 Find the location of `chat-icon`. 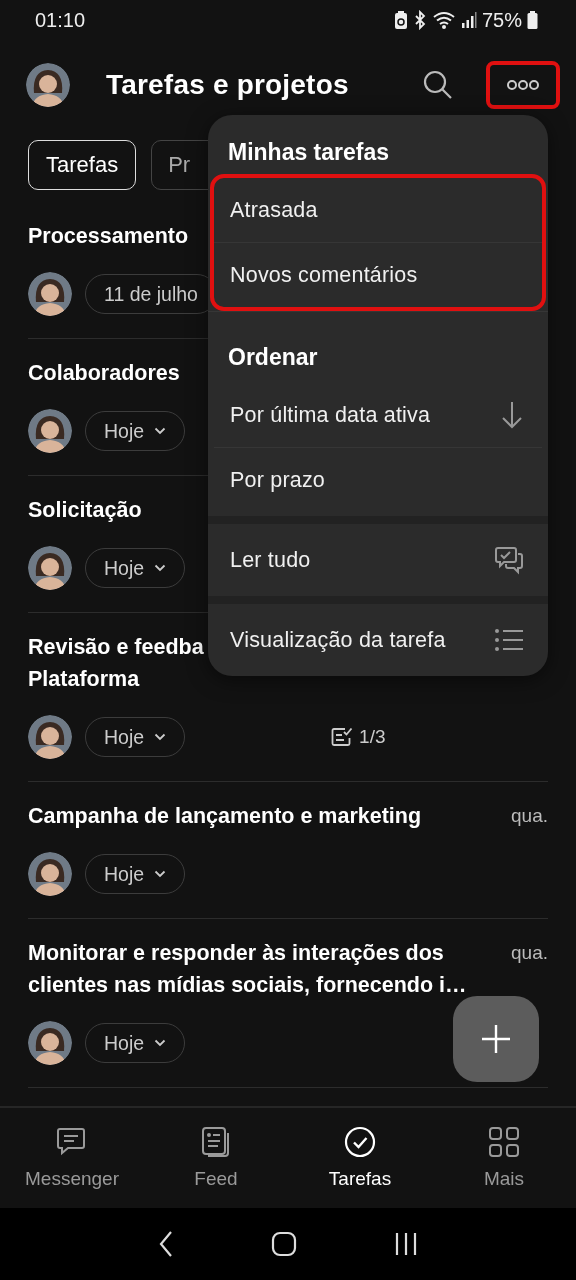

chat-icon is located at coordinates (72, 1142).